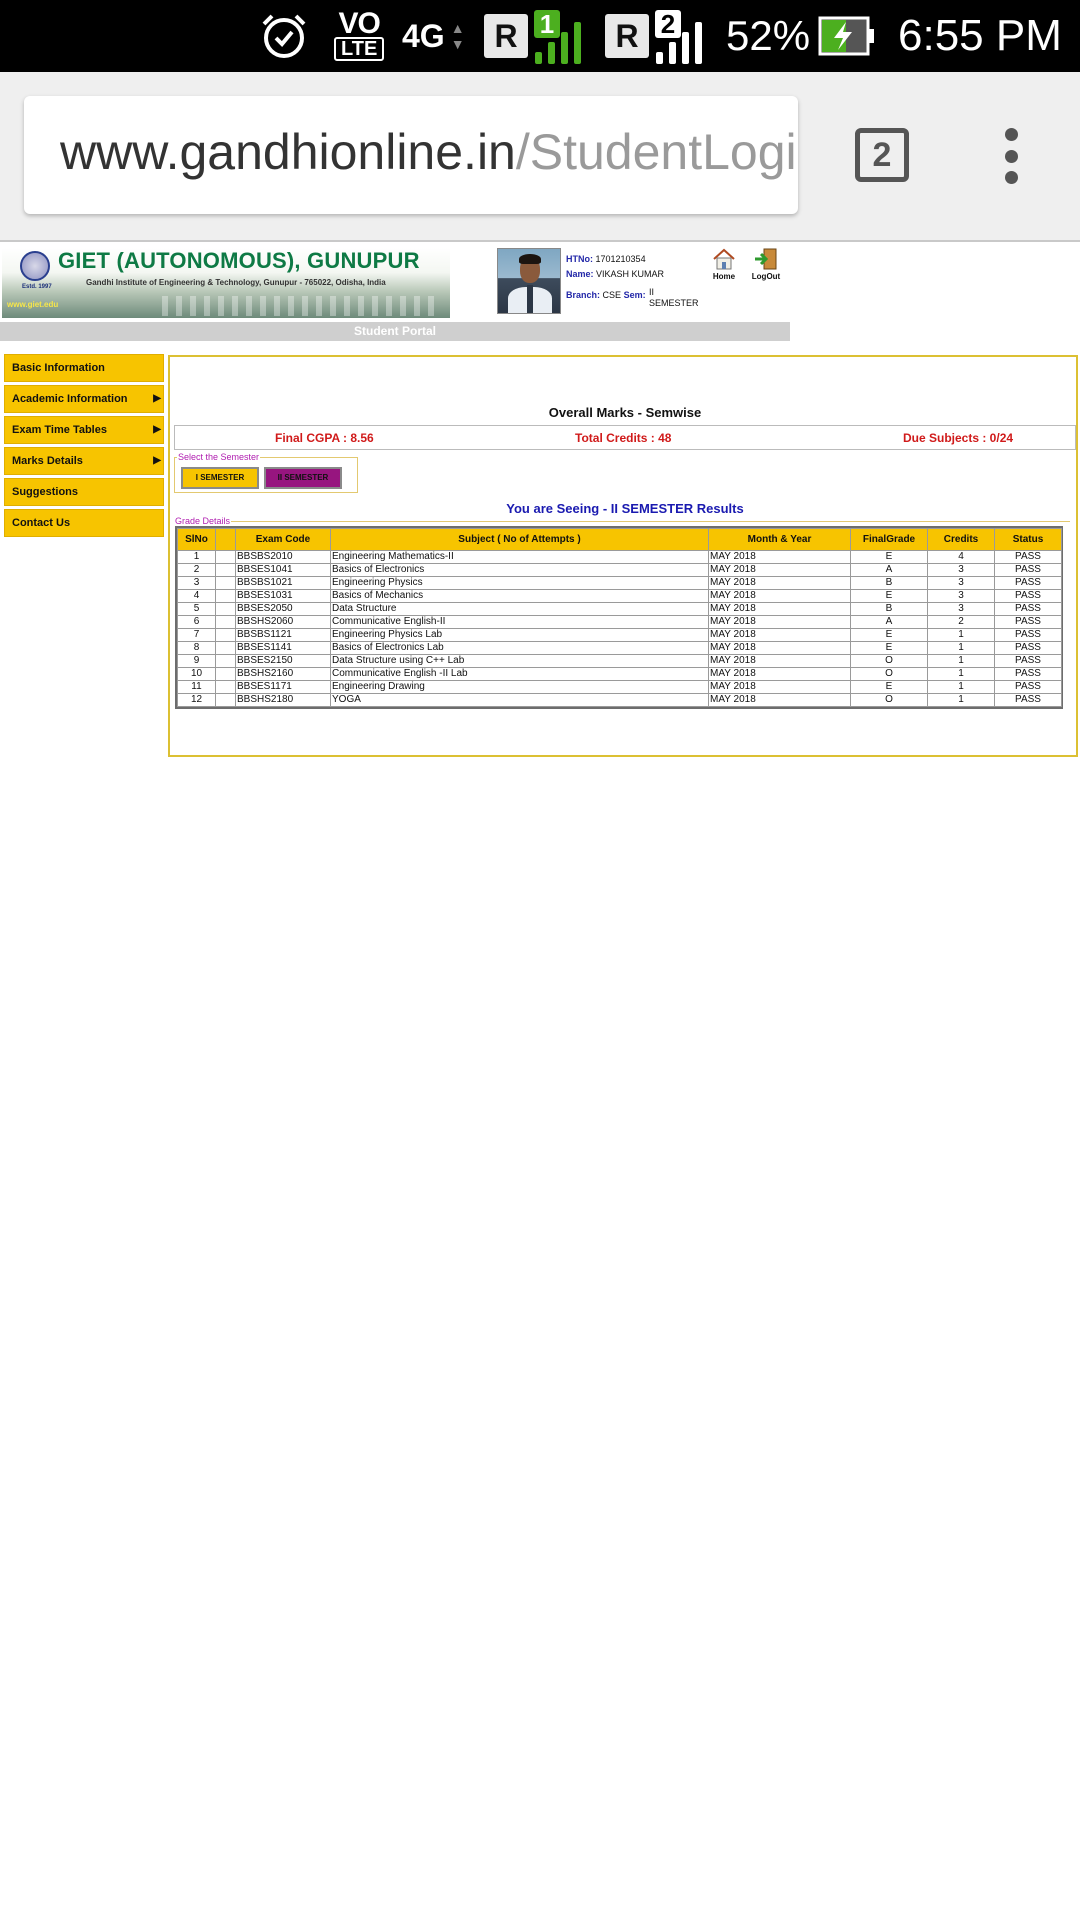 This screenshot has height=1920, width=1080. Describe the element at coordinates (634, 295) in the screenshot. I see `sem-label: Sem:` at that location.